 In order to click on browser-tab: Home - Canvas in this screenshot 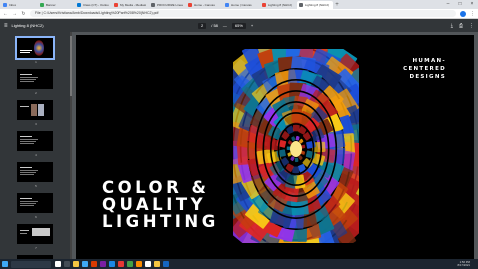, I will do `click(204, 5)`.